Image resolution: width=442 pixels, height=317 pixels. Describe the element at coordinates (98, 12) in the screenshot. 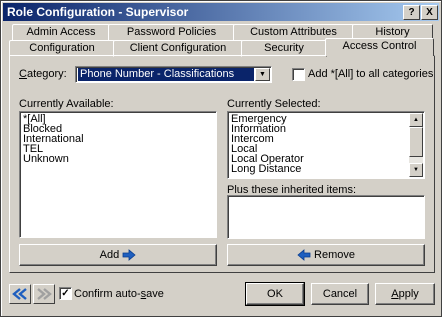

I see `window-title: Role Configuration - Supervisor` at that location.